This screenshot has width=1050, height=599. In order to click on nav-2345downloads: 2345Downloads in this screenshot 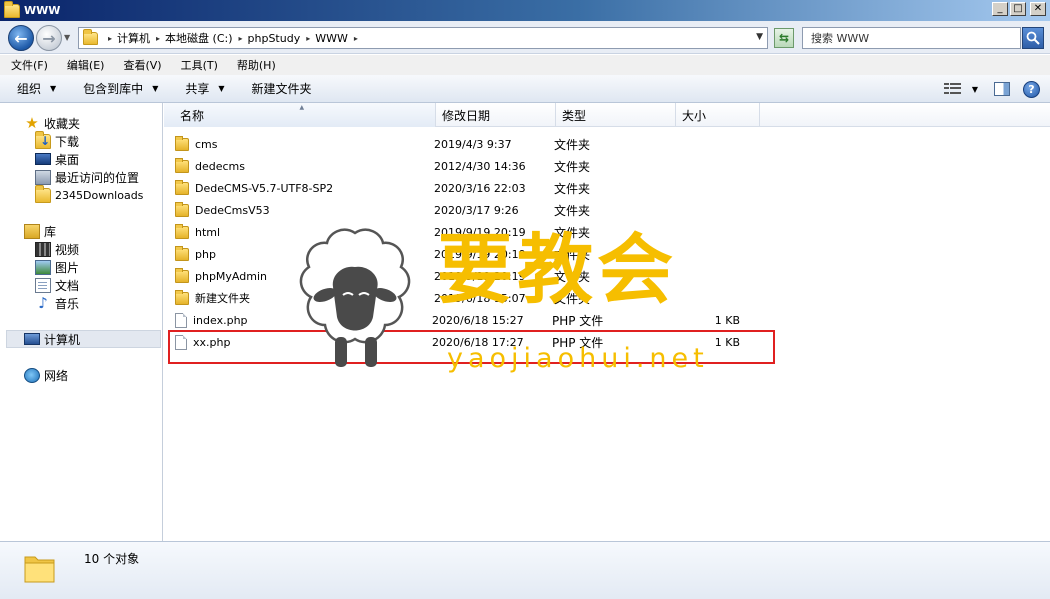, I will do `click(89, 194)`.